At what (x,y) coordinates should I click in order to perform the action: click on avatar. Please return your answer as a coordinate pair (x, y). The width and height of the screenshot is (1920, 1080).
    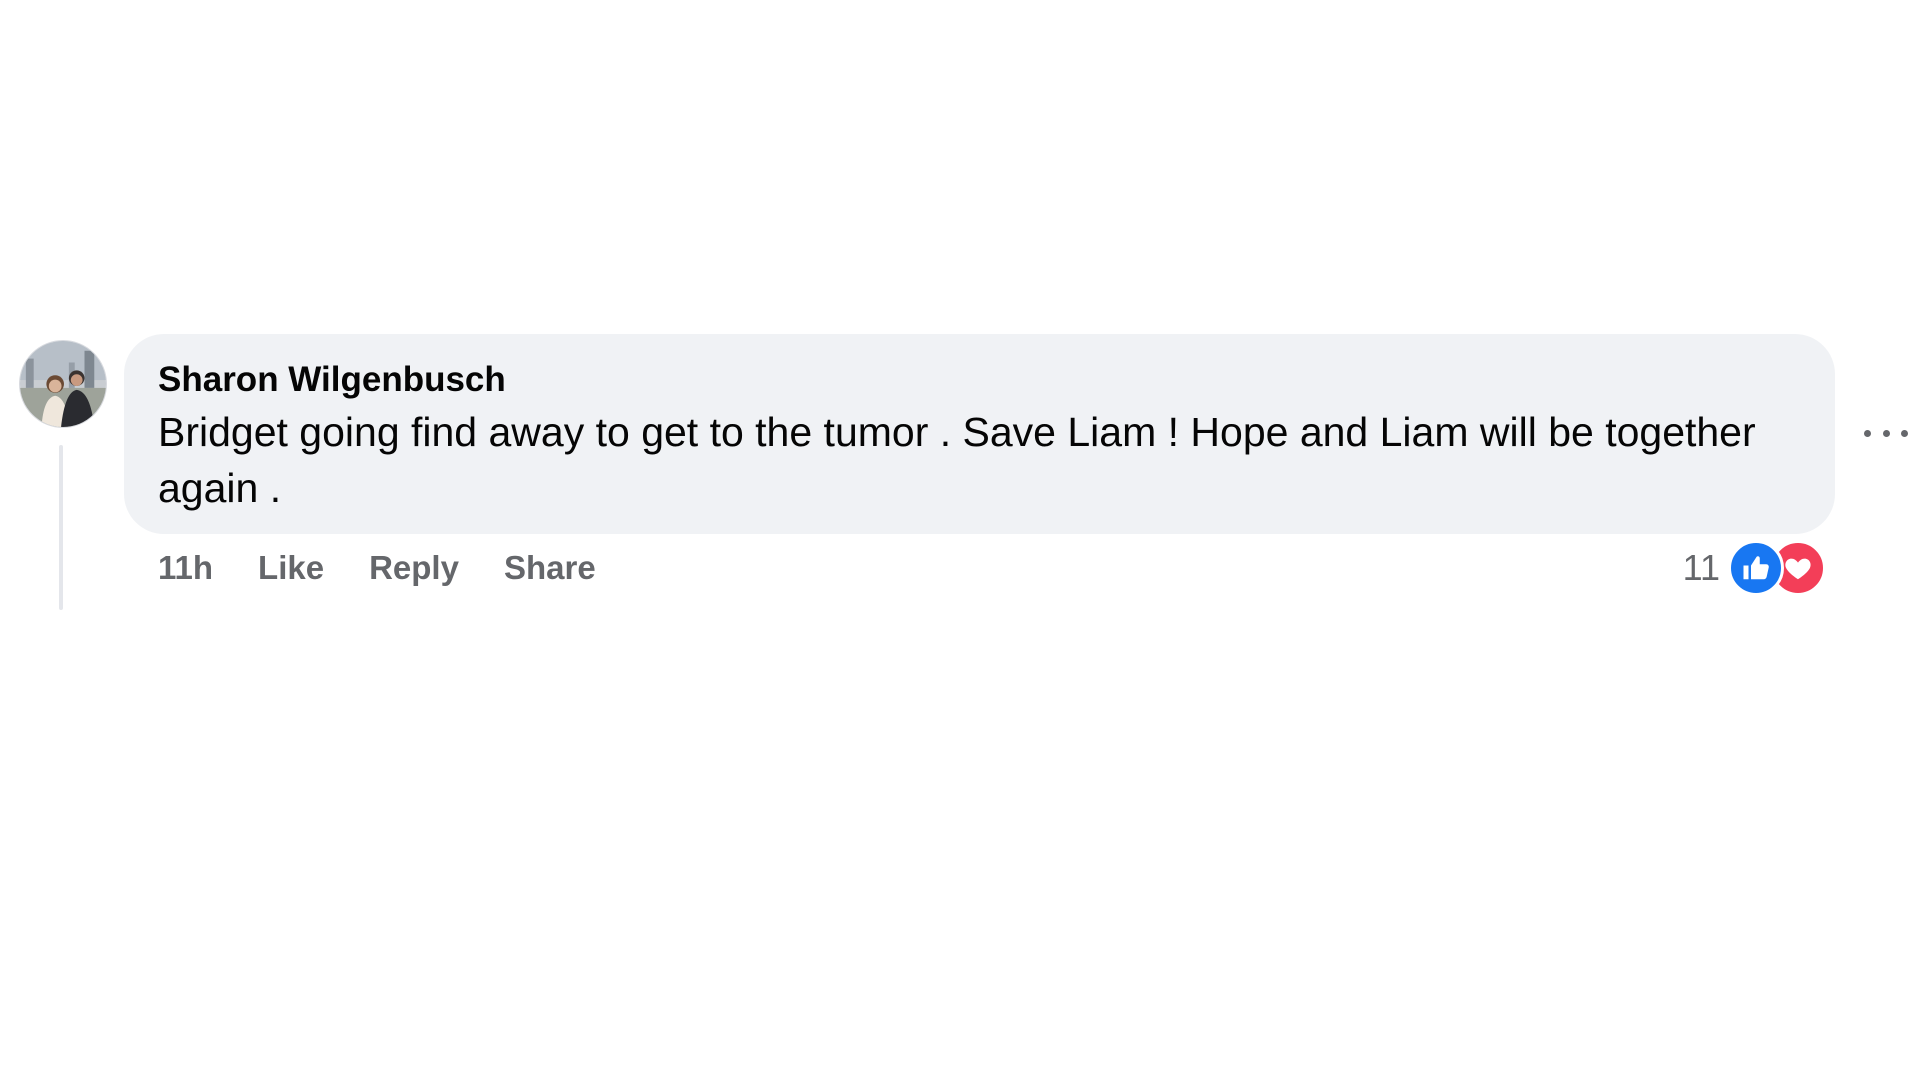
    Looking at the image, I should click on (63, 384).